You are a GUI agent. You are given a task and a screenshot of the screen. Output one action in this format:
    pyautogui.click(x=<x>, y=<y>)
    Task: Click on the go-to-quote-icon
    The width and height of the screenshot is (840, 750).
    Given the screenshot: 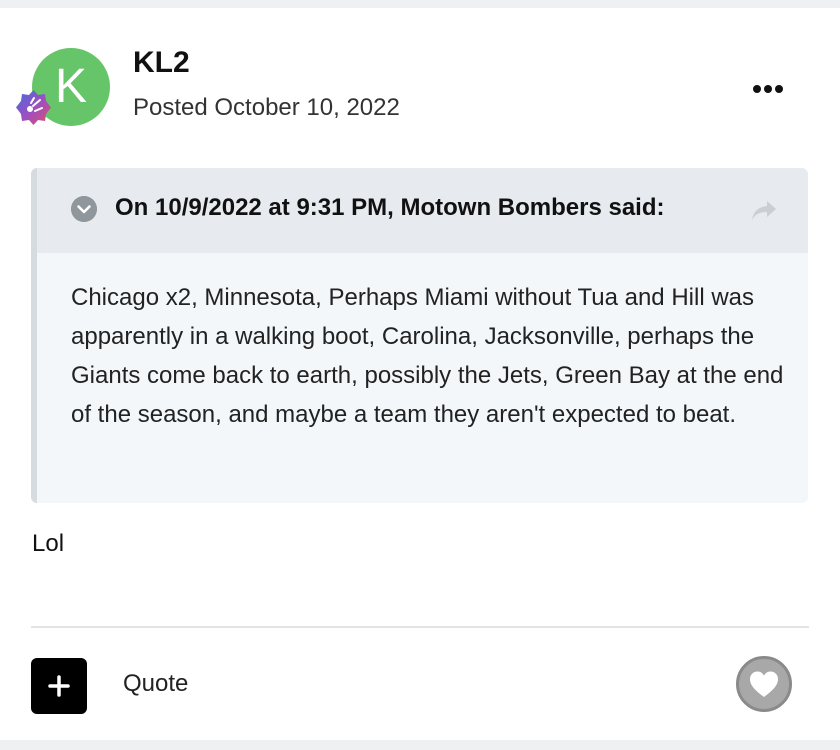 What is the action you would take?
    pyautogui.click(x=764, y=210)
    